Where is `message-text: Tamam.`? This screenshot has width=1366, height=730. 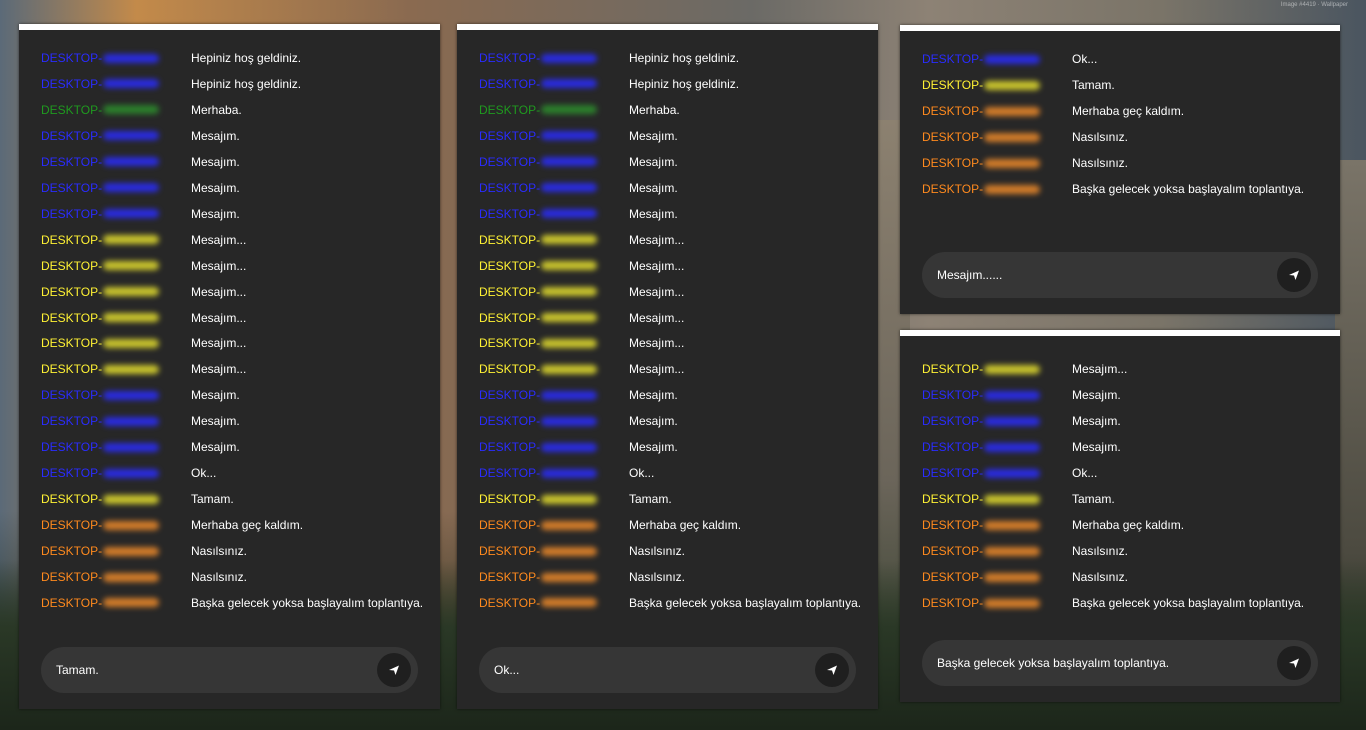
message-text: Tamam. is located at coordinates (650, 499).